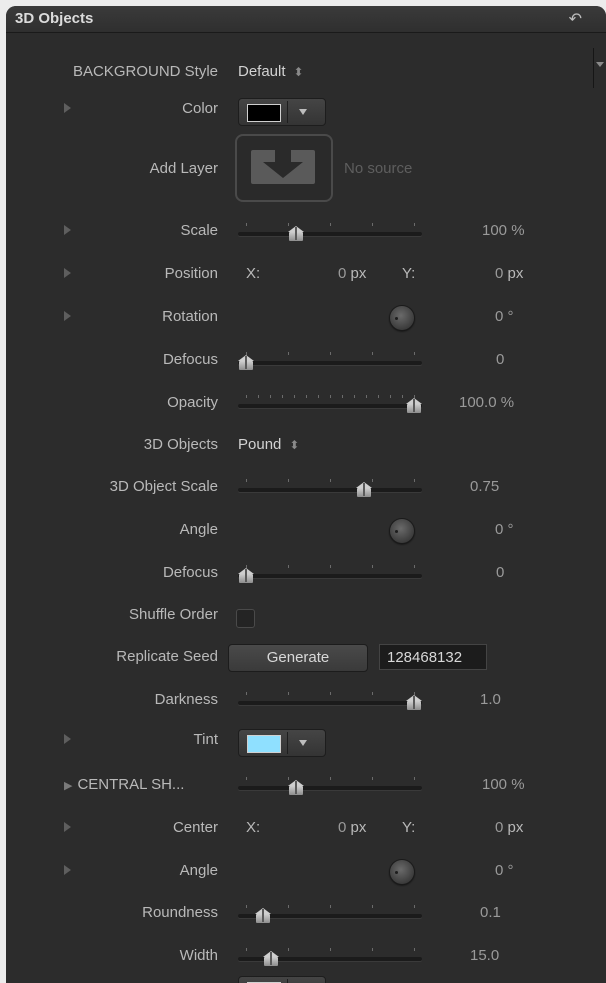 This screenshot has height=983, width=606. I want to click on center-y-value: 0 px, so click(509, 827).